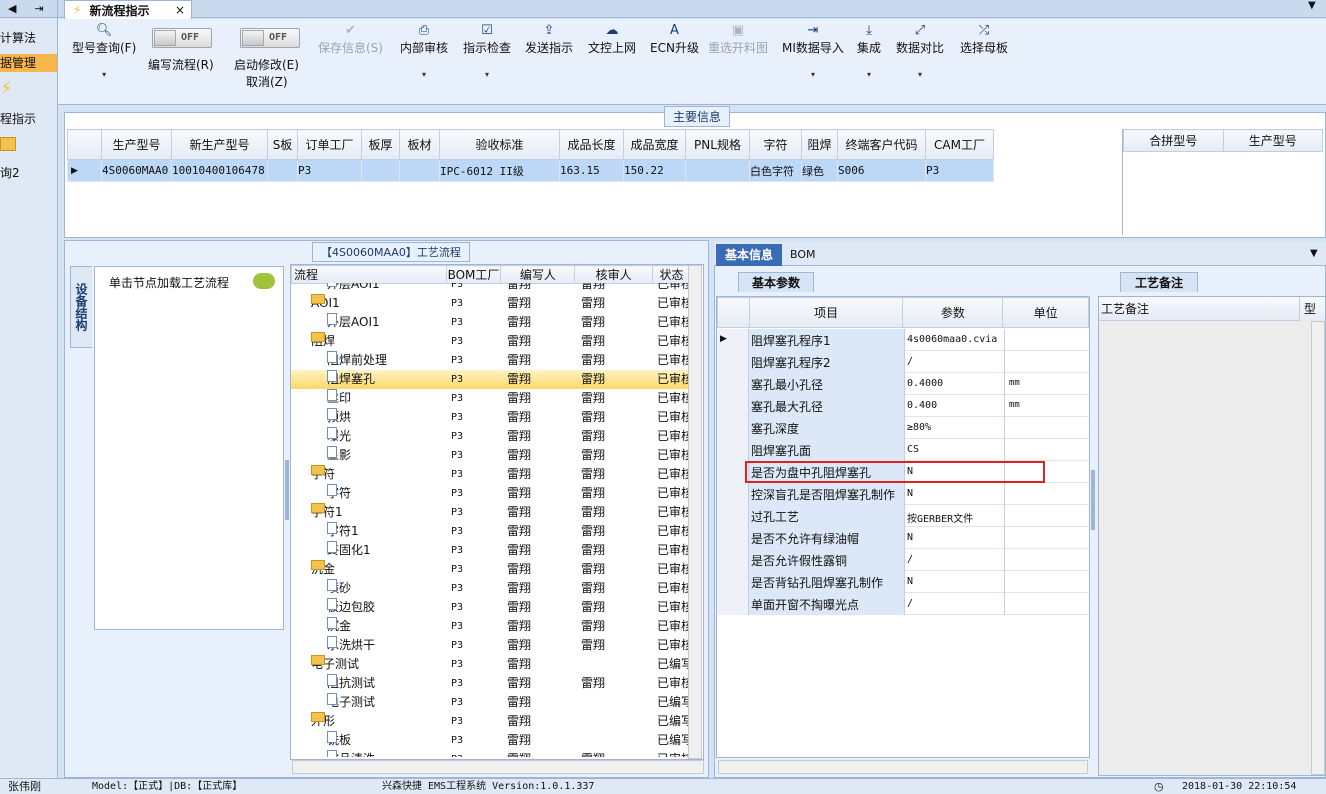 The width and height of the screenshot is (1326, 794). Describe the element at coordinates (1318, 548) in the screenshot. I see `notes-vscroll` at that location.